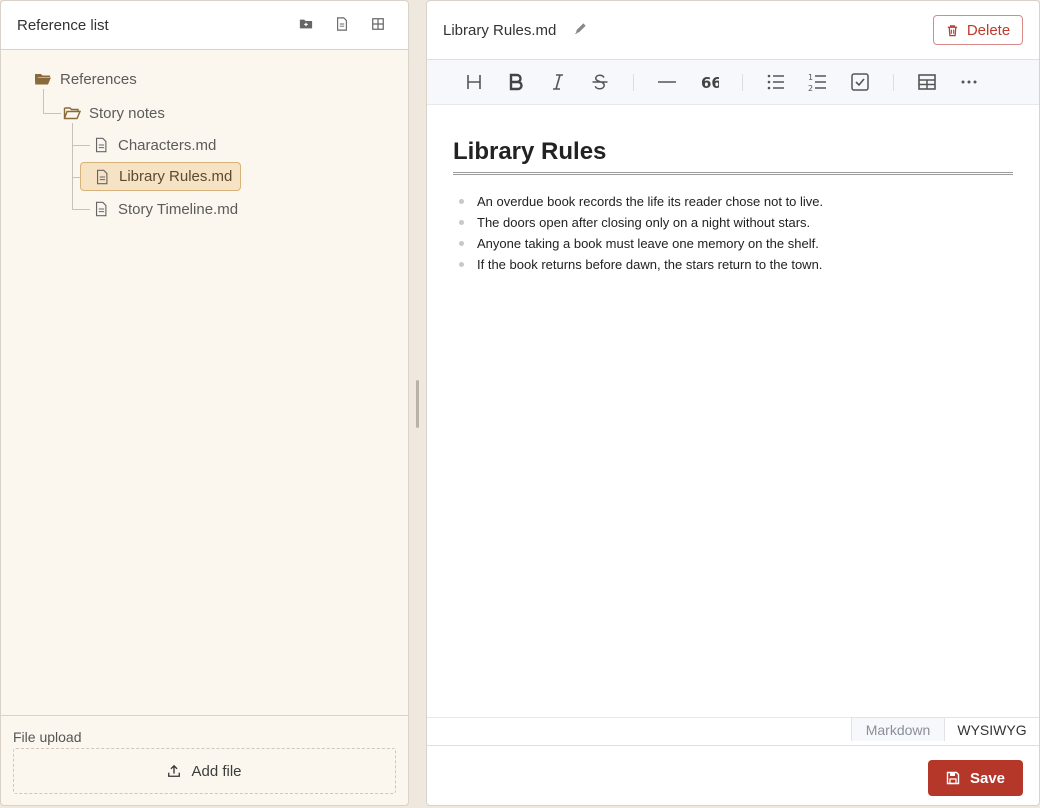 The image size is (1040, 808). Describe the element at coordinates (953, 778) in the screenshot. I see `save-icon` at that location.